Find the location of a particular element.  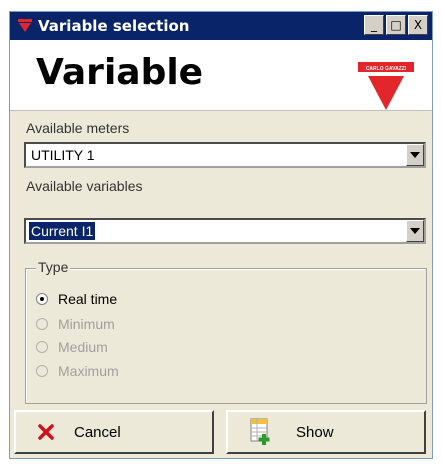

radio-medium-label: Medium is located at coordinates (83, 347).